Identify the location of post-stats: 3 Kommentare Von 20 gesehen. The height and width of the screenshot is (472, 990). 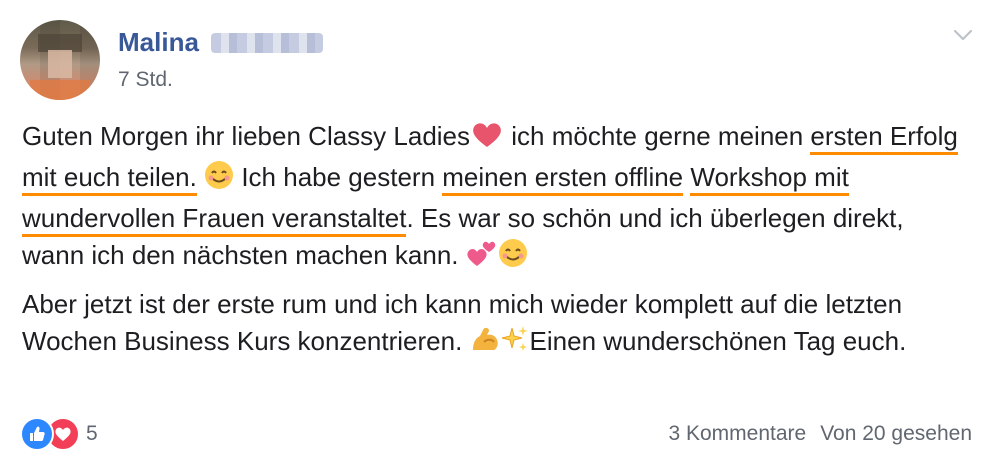
(820, 434).